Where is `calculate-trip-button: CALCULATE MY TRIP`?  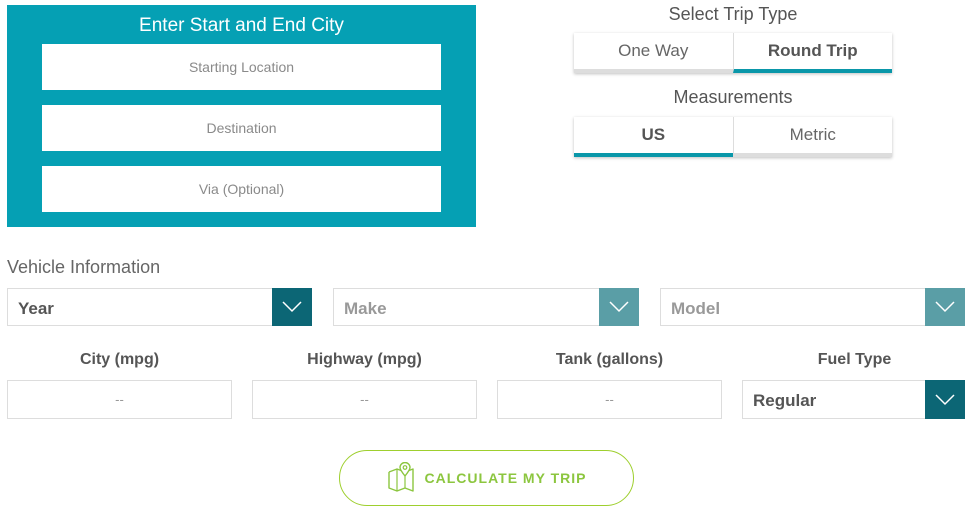 calculate-trip-button: CALCULATE MY TRIP is located at coordinates (486, 478).